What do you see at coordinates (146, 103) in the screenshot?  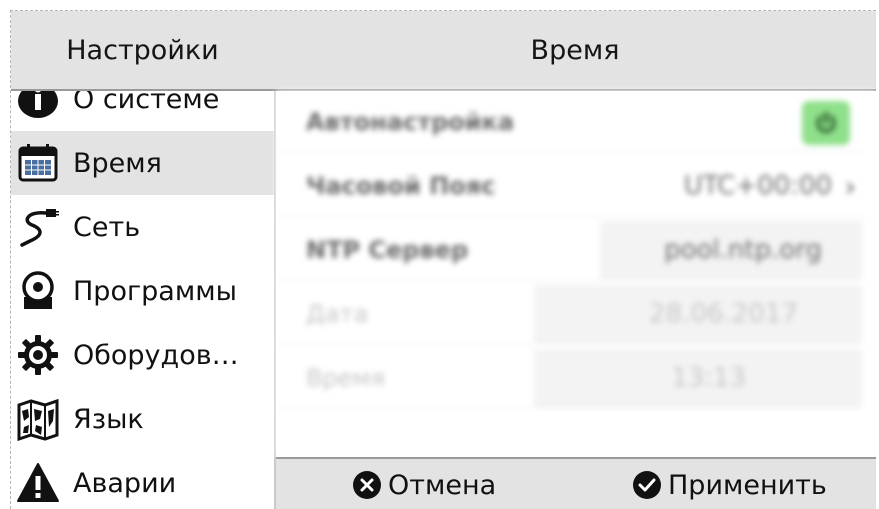 I see `sidebar-item-label: О системе` at bounding box center [146, 103].